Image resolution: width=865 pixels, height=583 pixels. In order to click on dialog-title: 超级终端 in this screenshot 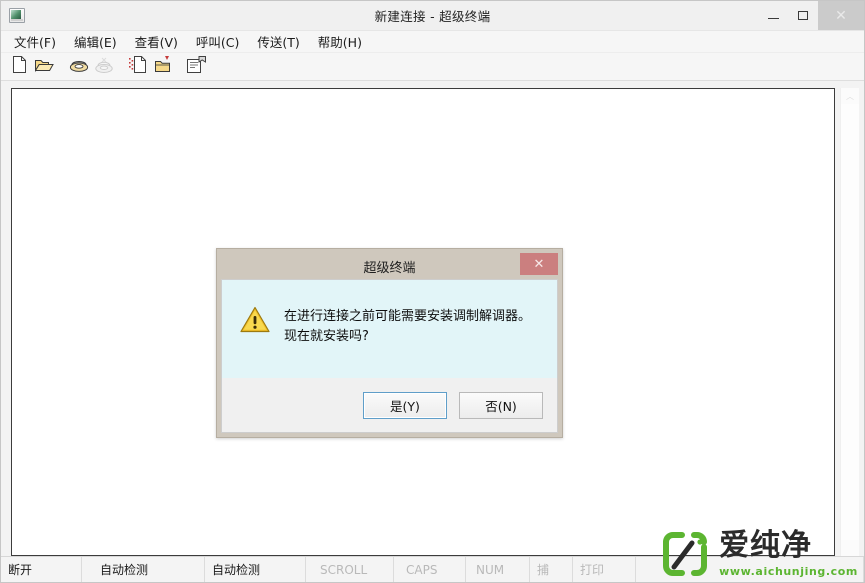, I will do `click(389, 268)`.